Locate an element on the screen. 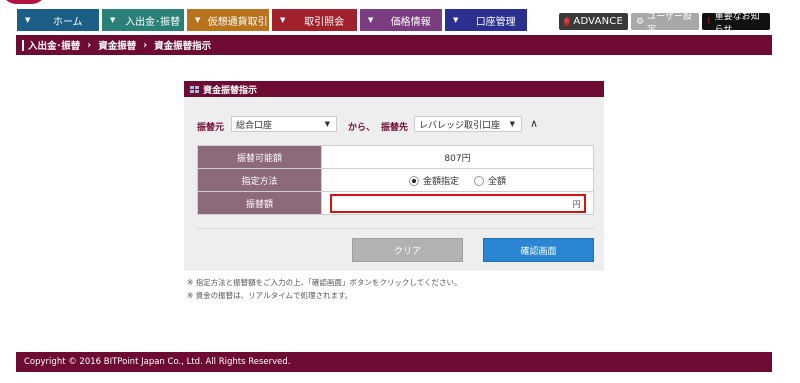  radio-amount-option: 金額指定 is located at coordinates (434, 181).